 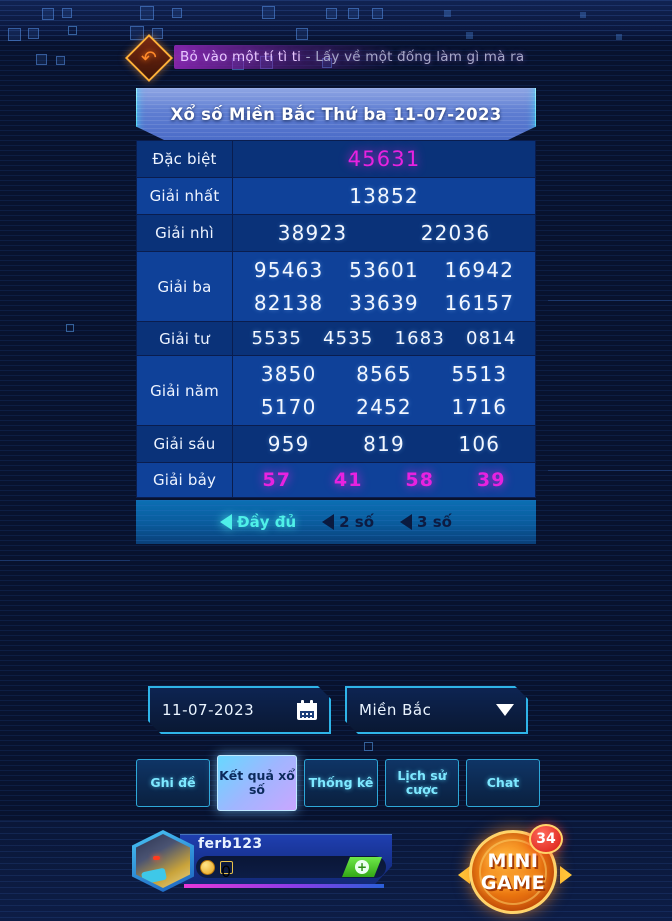 I want to click on avatar-image, so click(x=163, y=861).